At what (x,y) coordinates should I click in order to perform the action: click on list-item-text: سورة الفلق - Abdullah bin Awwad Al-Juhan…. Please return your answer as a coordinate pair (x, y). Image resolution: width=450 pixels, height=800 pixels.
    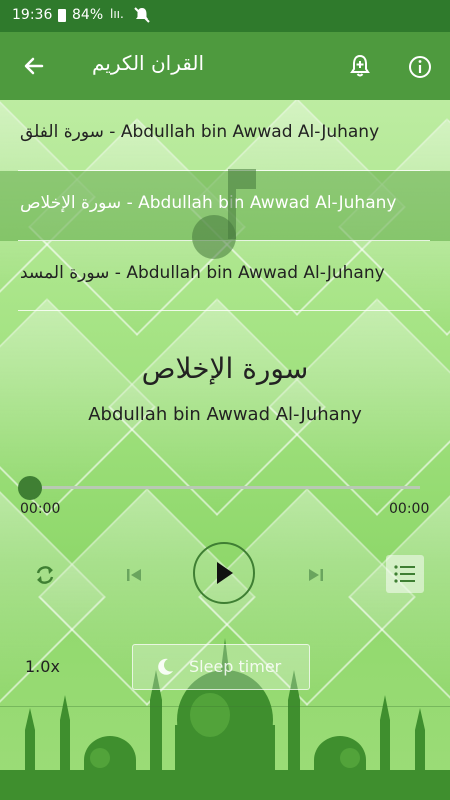
    Looking at the image, I should click on (199, 132).